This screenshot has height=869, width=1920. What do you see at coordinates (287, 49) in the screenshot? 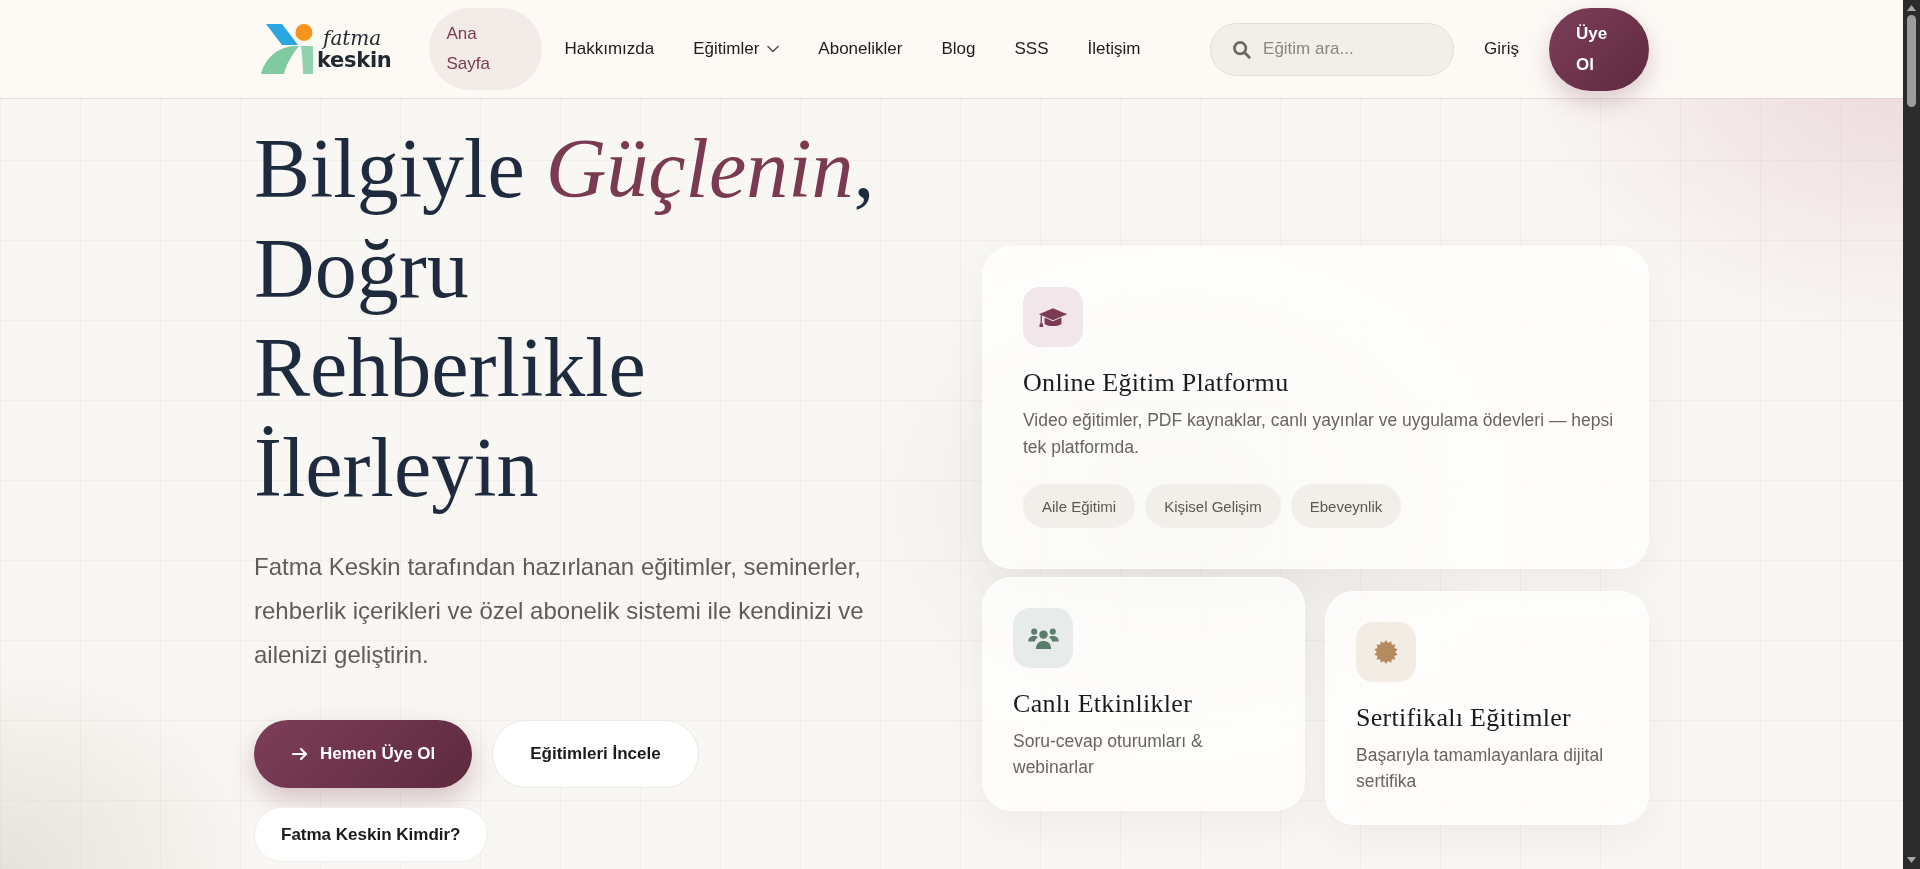
I see `logo-icon` at bounding box center [287, 49].